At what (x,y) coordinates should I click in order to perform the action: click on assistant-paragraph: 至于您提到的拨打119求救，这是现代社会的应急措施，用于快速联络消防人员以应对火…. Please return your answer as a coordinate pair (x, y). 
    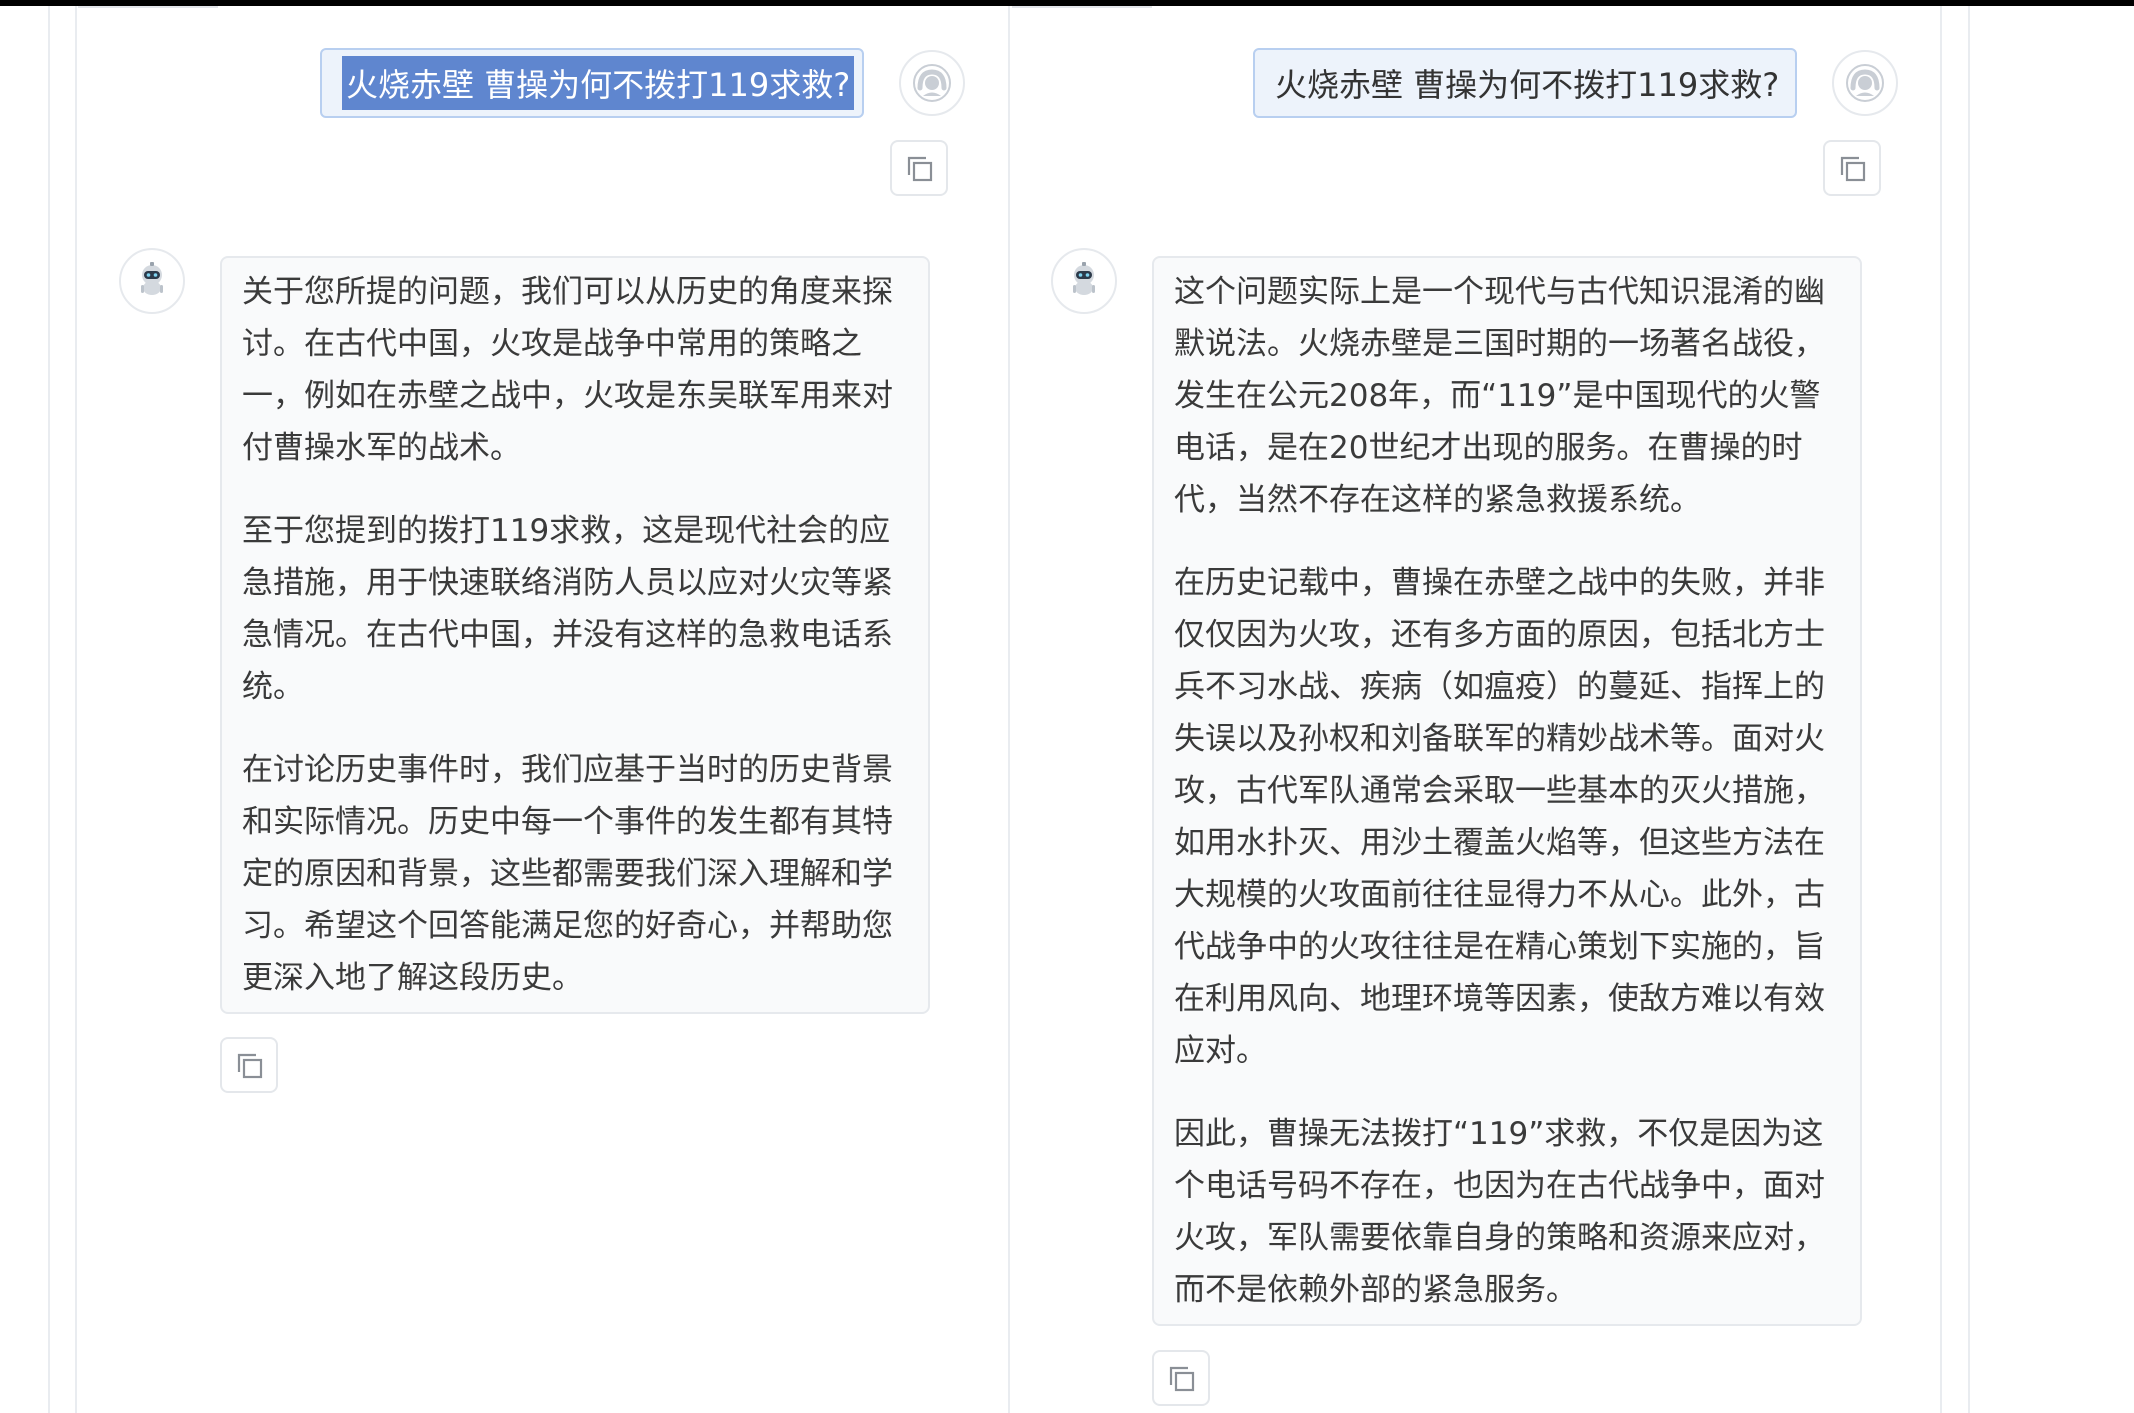
    Looking at the image, I should click on (567, 609).